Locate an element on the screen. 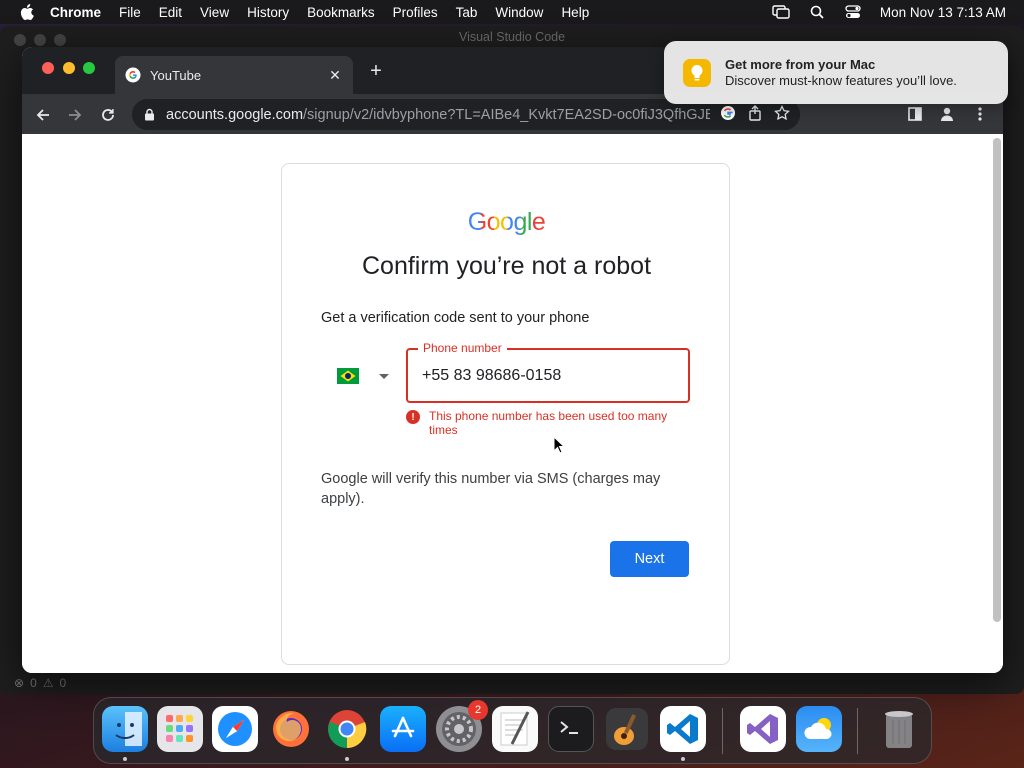 The image size is (1024, 768). dock-visual-studio-icon is located at coordinates (763, 729).